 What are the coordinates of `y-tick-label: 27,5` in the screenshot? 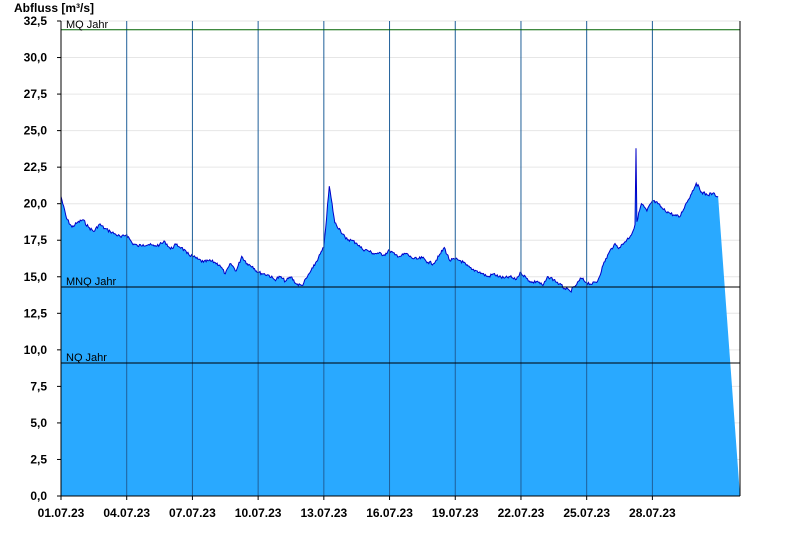 It's located at (36, 94).